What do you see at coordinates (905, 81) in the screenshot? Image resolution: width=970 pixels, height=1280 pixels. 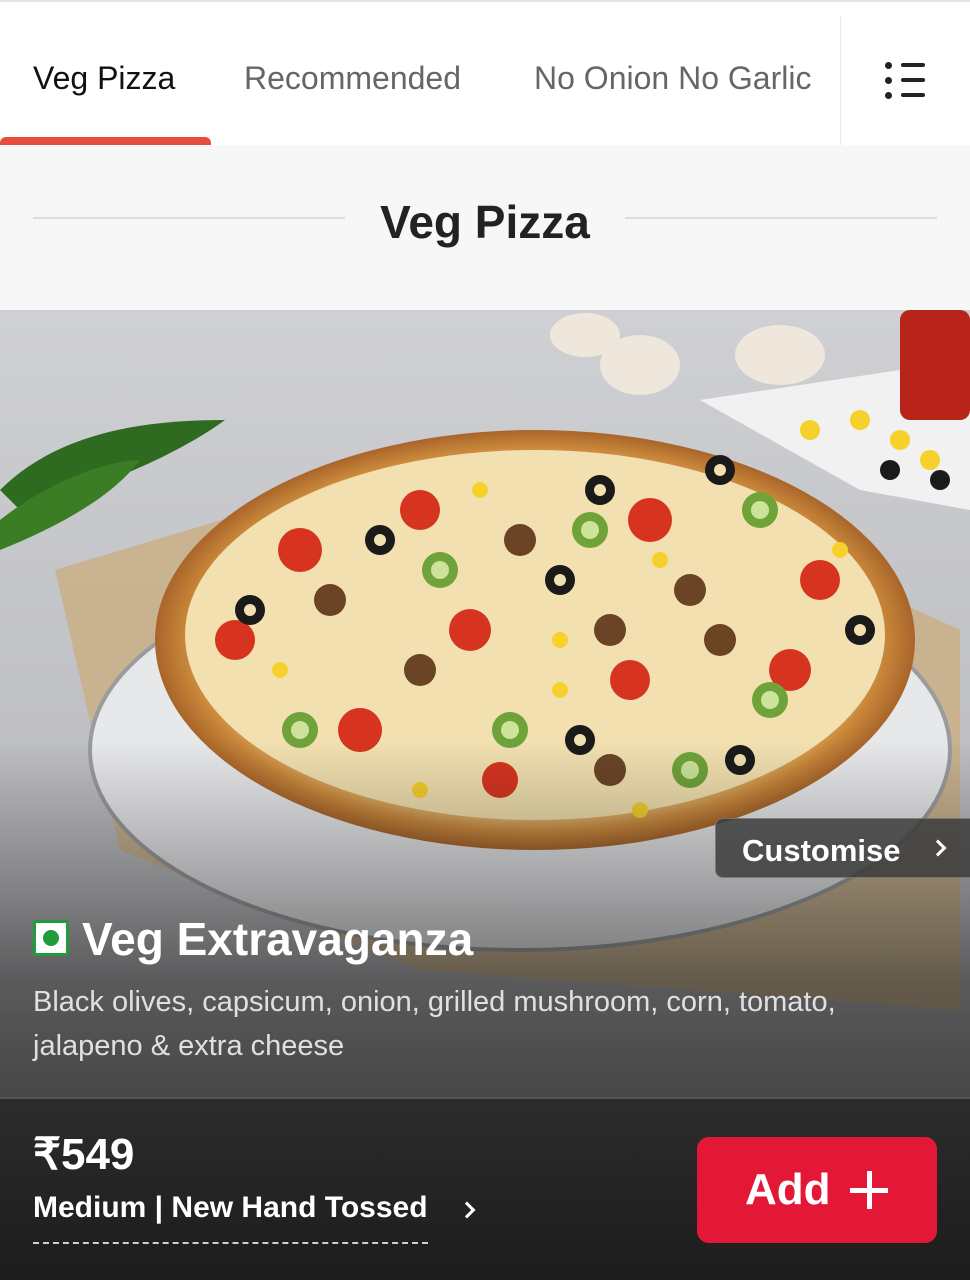 I see `category-menu-button` at bounding box center [905, 81].